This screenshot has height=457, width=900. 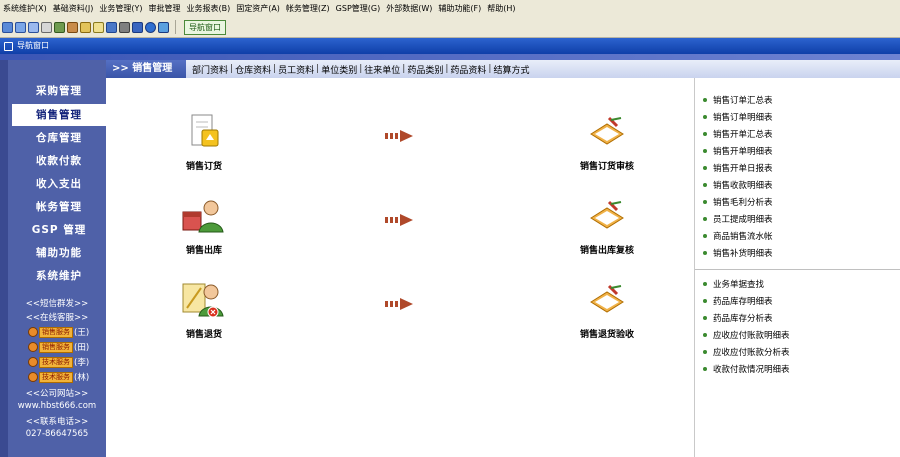 I want to click on mail-icon, so click(x=111, y=27).